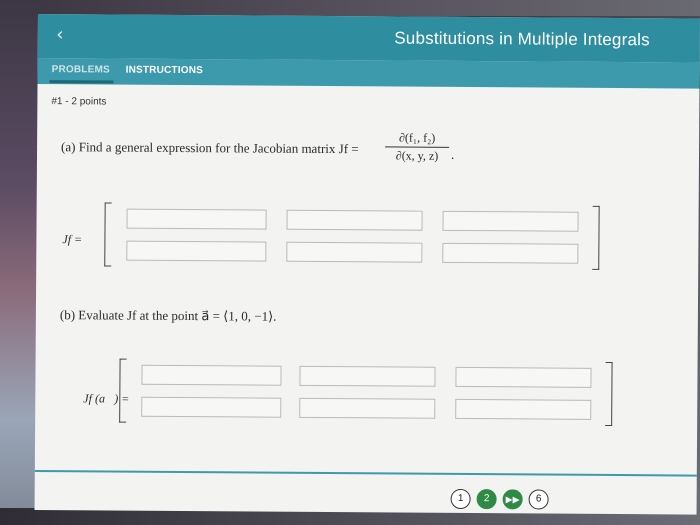  I want to click on matrix-b-right-bracket, so click(609, 394).